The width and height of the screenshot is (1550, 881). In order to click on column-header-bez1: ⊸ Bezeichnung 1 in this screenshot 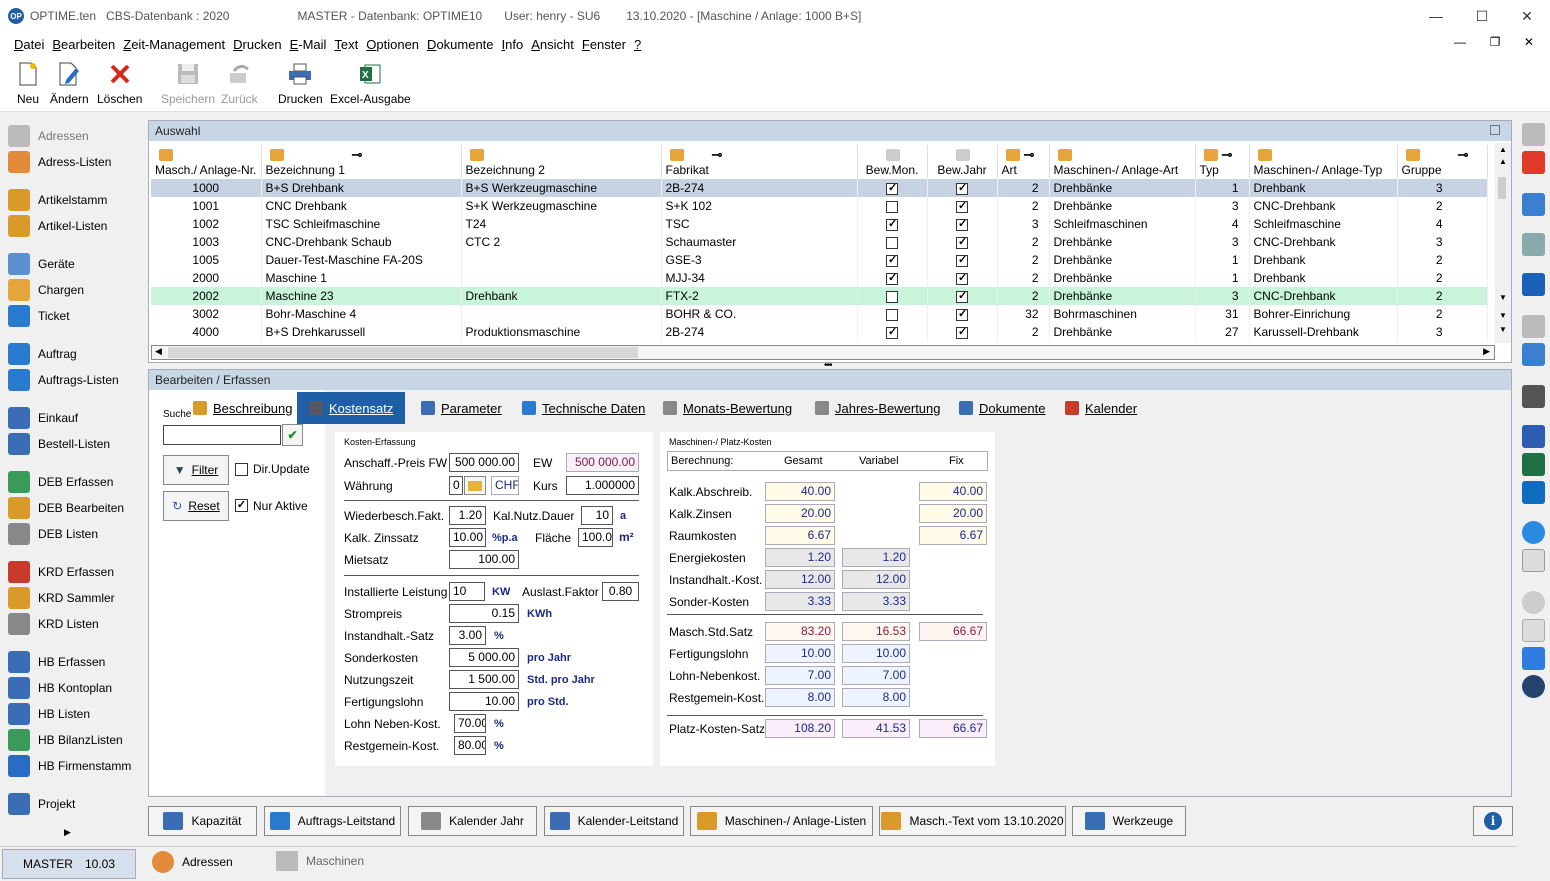, I will do `click(361, 162)`.